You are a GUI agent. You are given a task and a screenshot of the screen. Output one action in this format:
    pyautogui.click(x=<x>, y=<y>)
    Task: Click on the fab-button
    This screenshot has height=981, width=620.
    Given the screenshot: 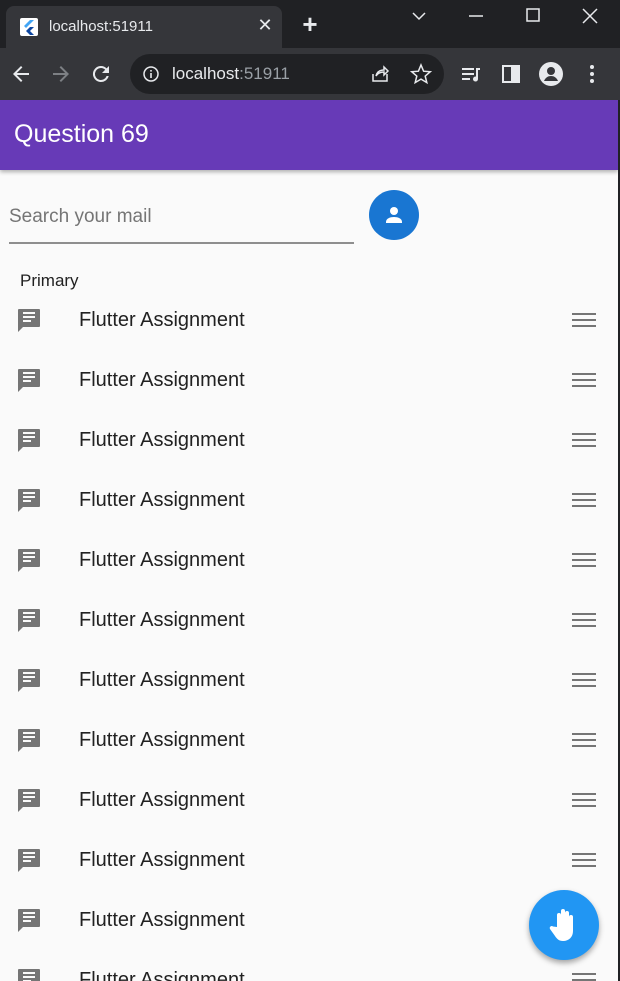 What is the action you would take?
    pyautogui.click(x=564, y=925)
    